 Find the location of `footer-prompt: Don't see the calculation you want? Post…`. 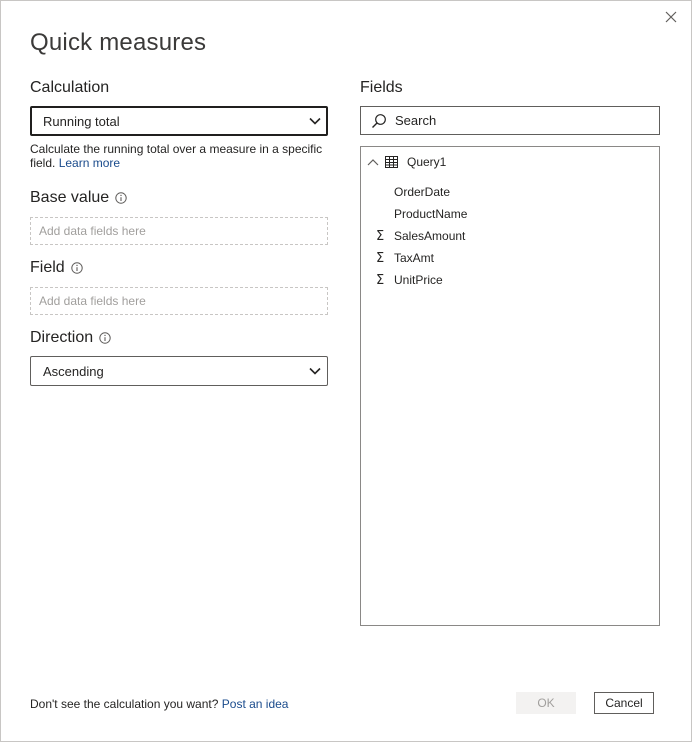

footer-prompt: Don't see the calculation you want? Post… is located at coordinates (159, 704).